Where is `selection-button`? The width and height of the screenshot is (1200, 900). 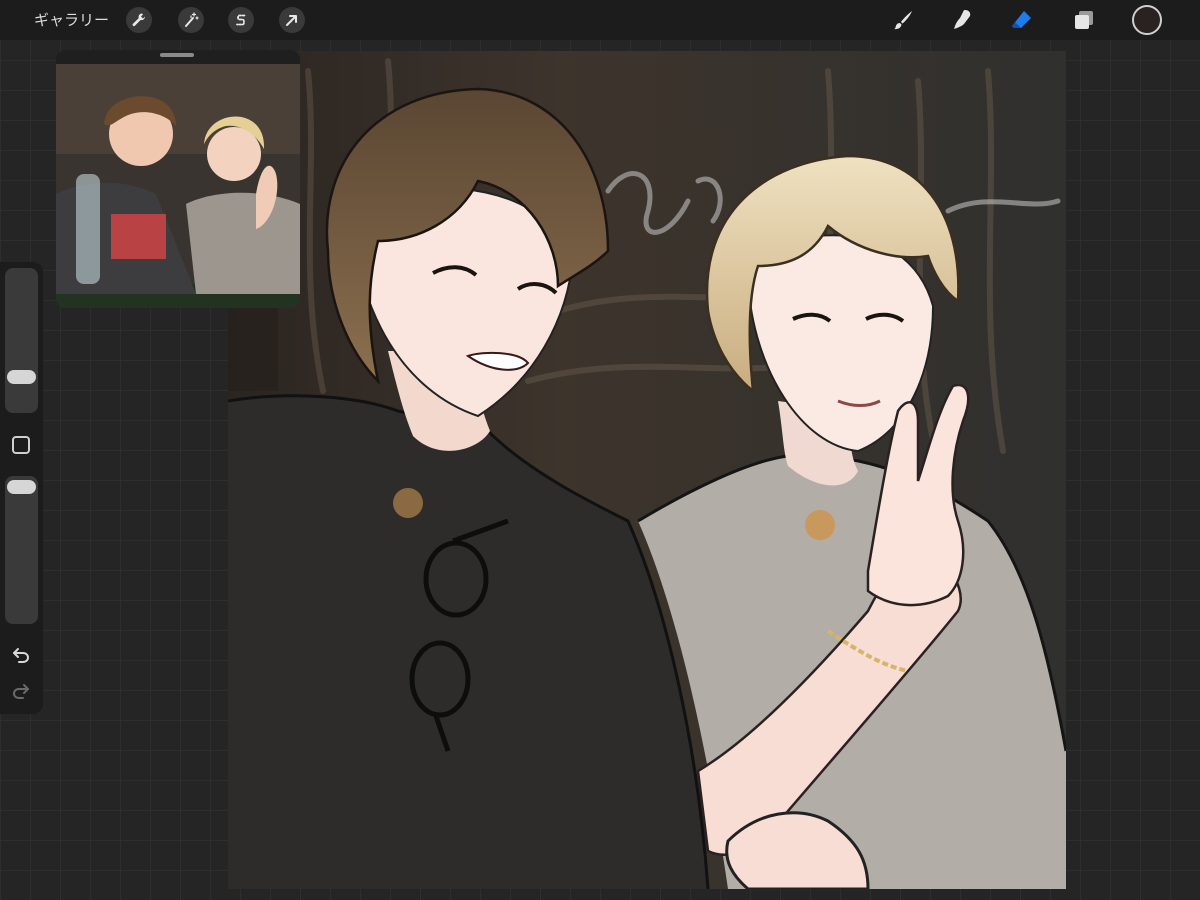
selection-button is located at coordinates (241, 20).